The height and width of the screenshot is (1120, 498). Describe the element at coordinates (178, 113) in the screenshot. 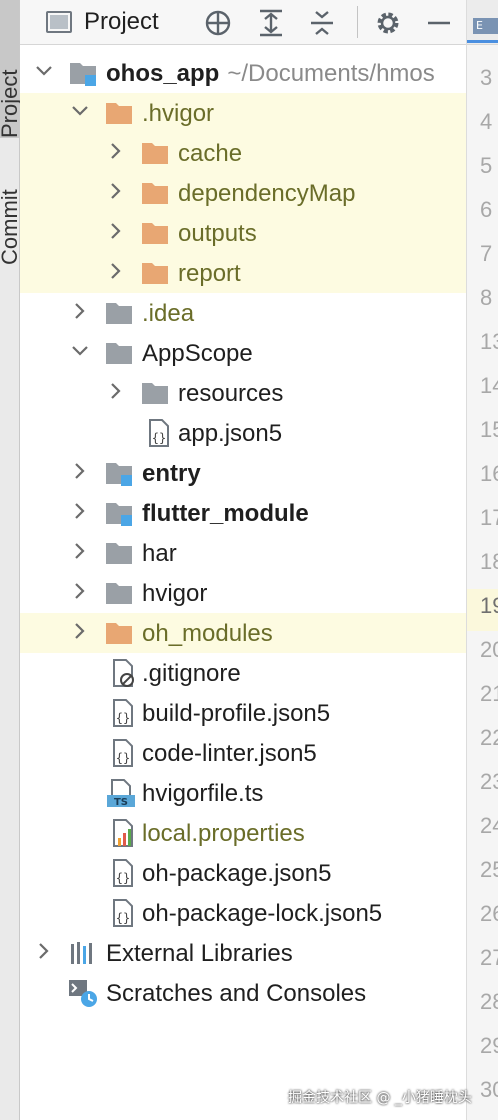

I see `tree-label: .hvigor` at that location.